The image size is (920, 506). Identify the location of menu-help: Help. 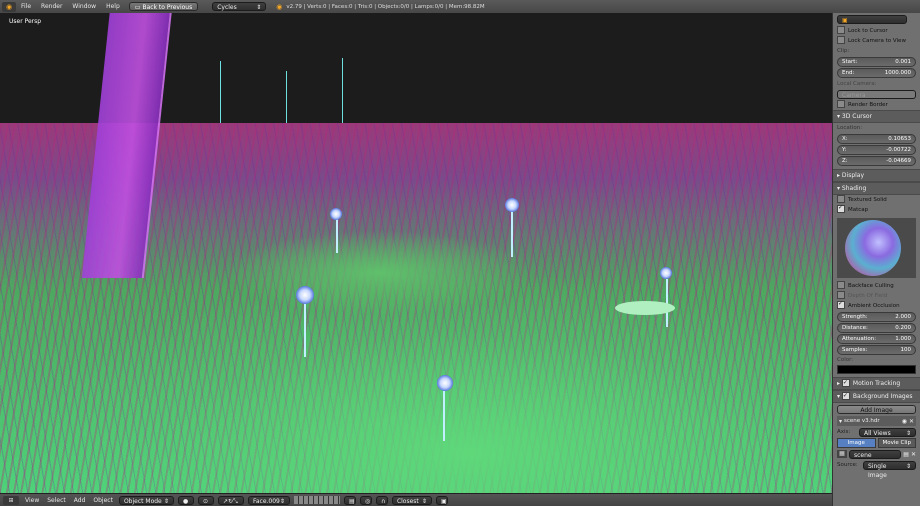
(113, 6).